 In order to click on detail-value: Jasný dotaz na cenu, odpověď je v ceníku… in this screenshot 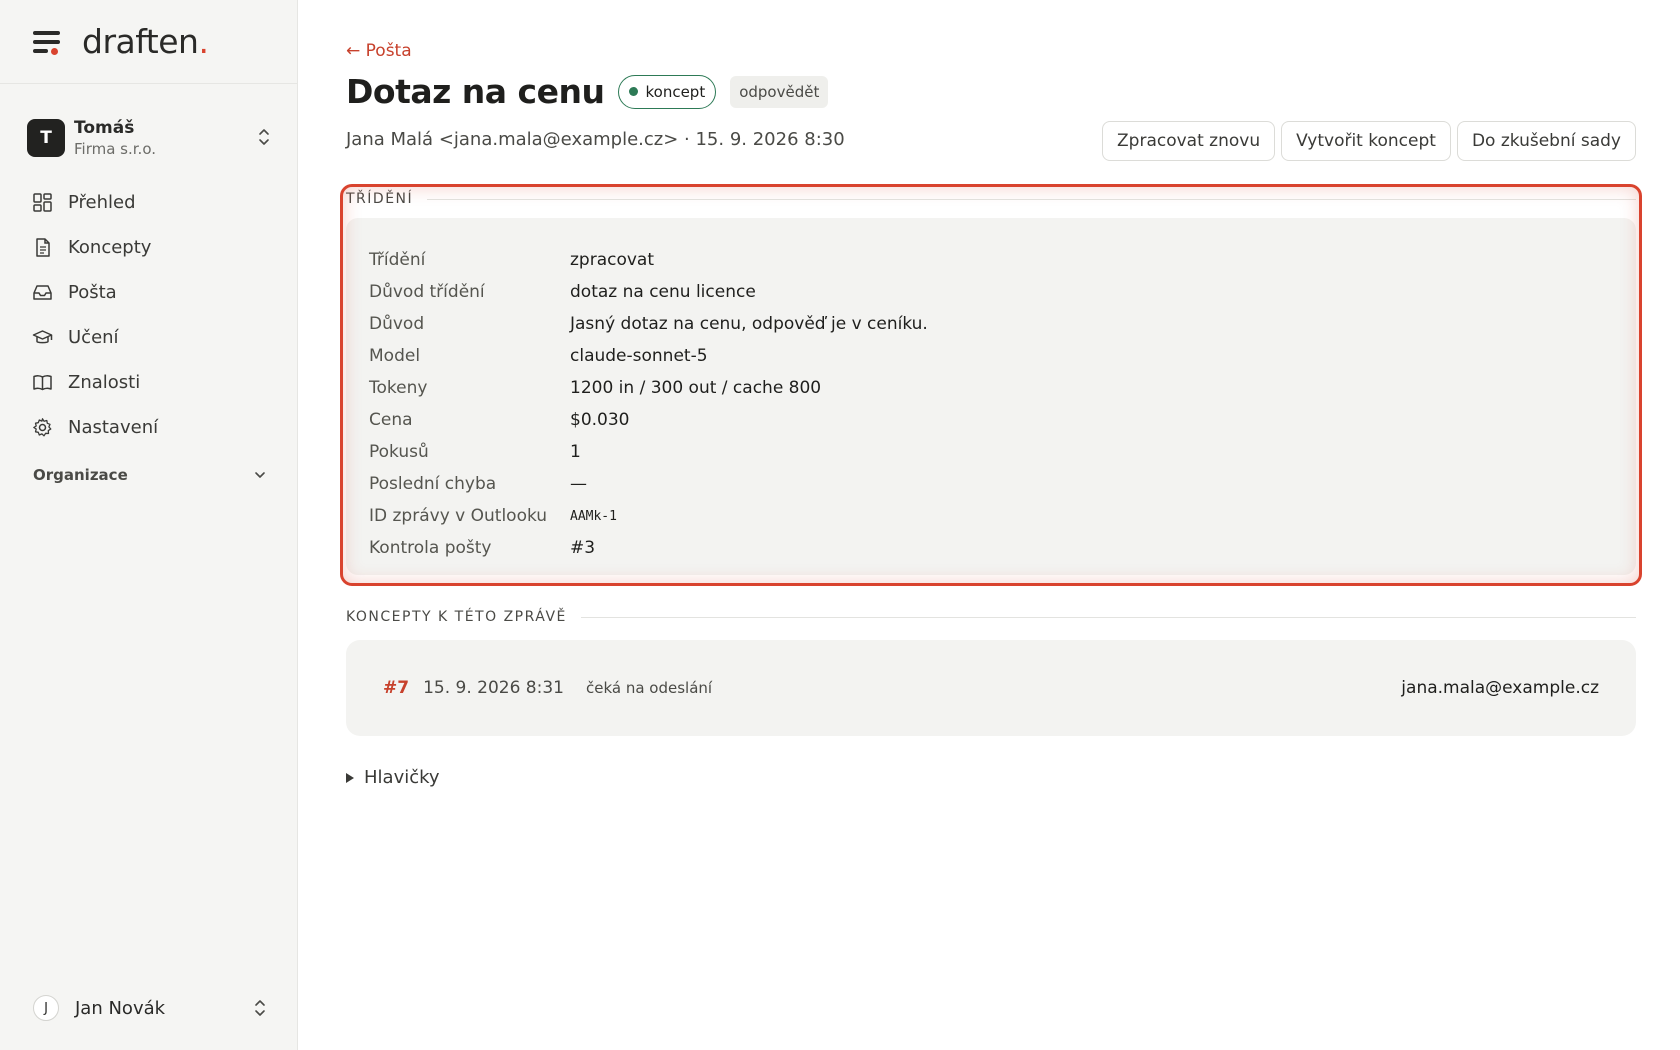, I will do `click(749, 324)`.